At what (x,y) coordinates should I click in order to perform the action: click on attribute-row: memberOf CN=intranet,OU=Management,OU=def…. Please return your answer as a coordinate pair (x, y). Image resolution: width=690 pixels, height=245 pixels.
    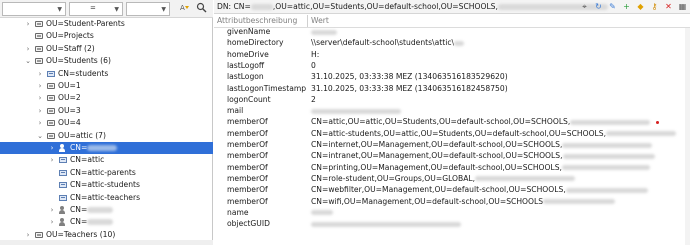
    Looking at the image, I should click on (452, 155).